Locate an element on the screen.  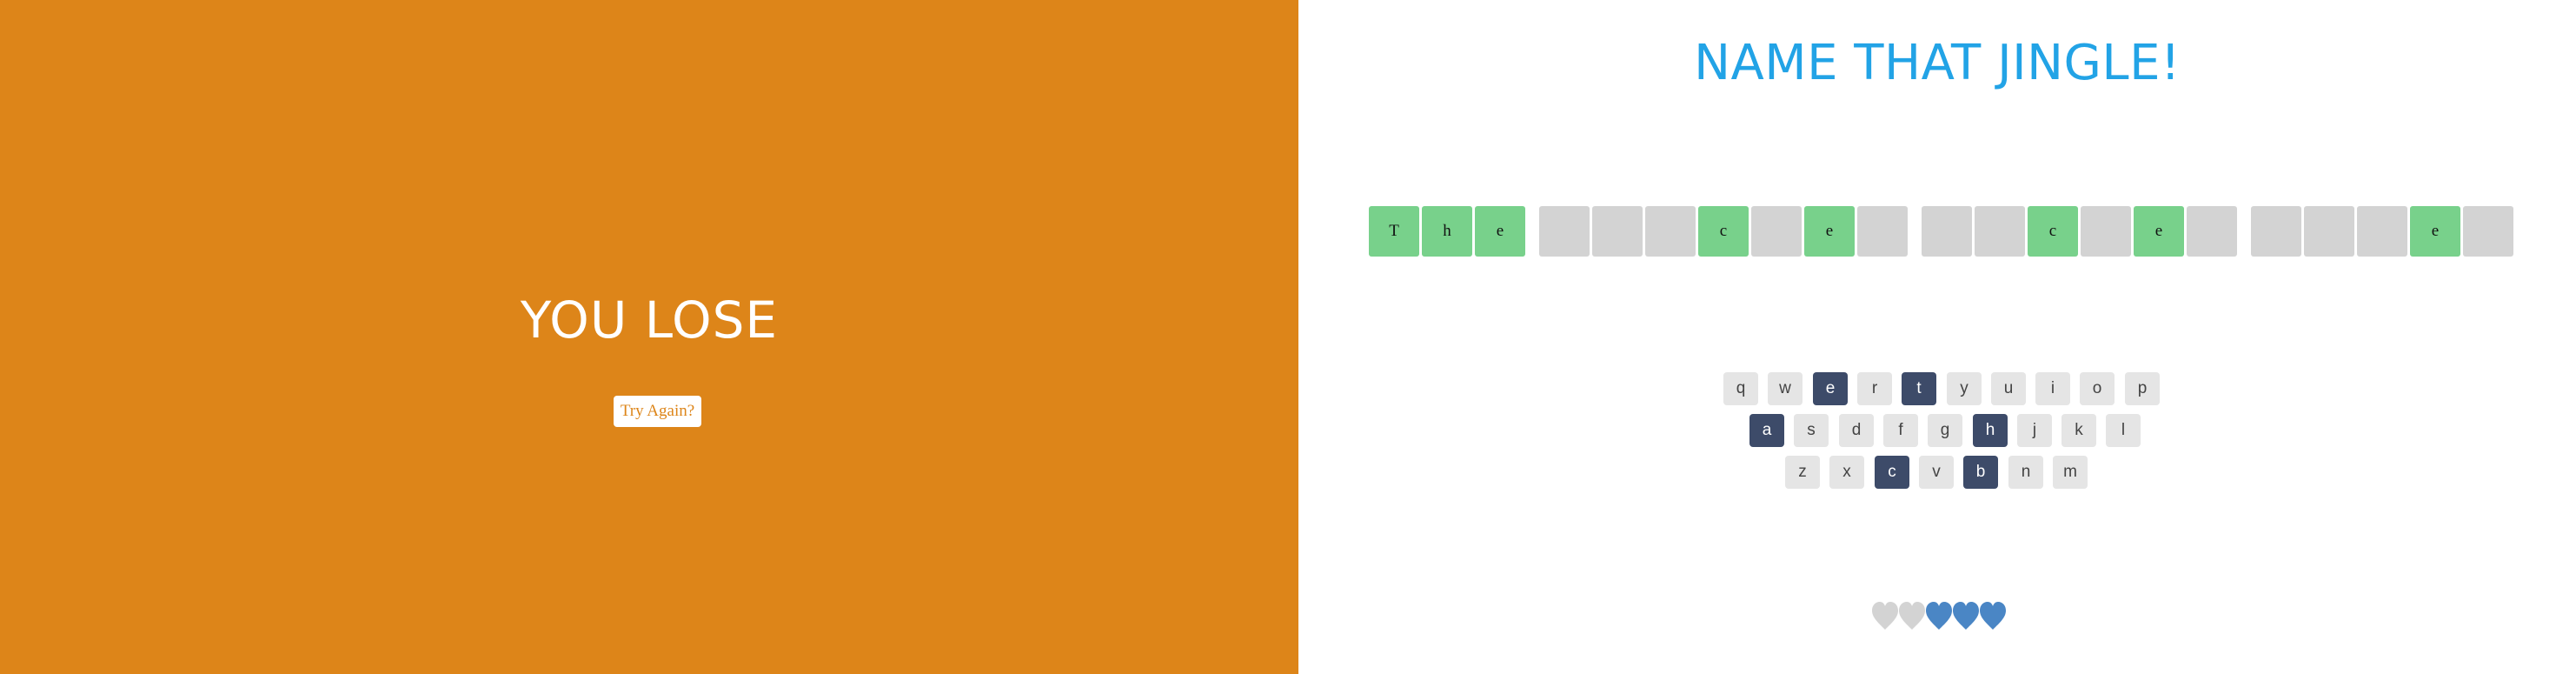
key-y: y is located at coordinates (1964, 388).